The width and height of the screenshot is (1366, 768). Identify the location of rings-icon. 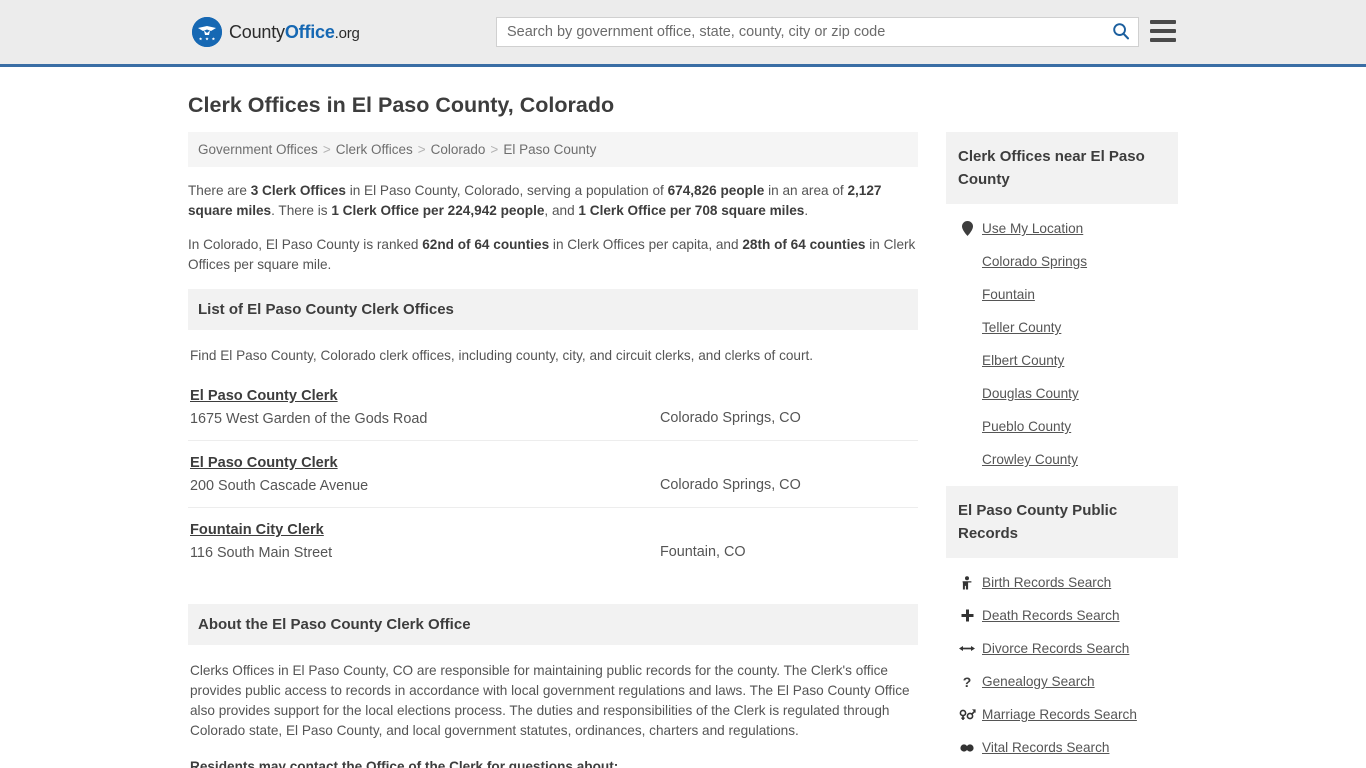
(967, 748).